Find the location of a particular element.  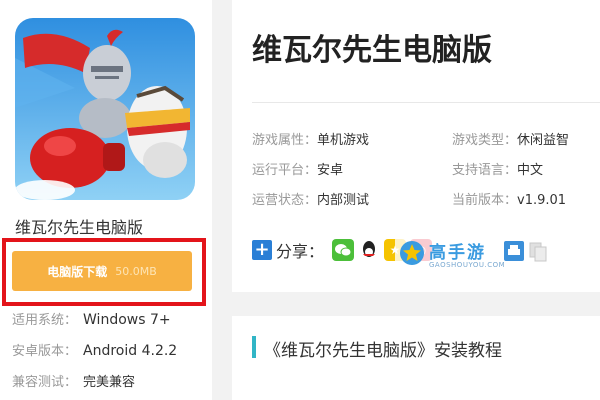

info-game-type-value: 休闲益智 is located at coordinates (543, 140).